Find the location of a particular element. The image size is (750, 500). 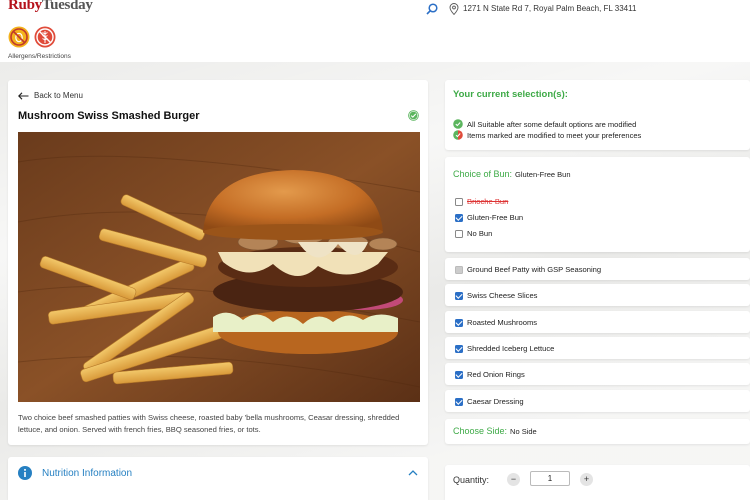

choose-side-label: Choose Side: is located at coordinates (480, 431).